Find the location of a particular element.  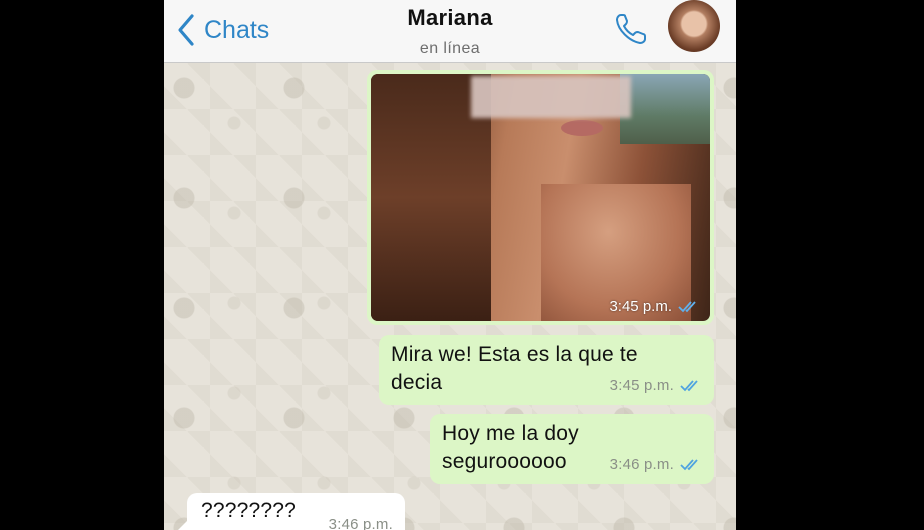

contact-avatar is located at coordinates (694, 26).